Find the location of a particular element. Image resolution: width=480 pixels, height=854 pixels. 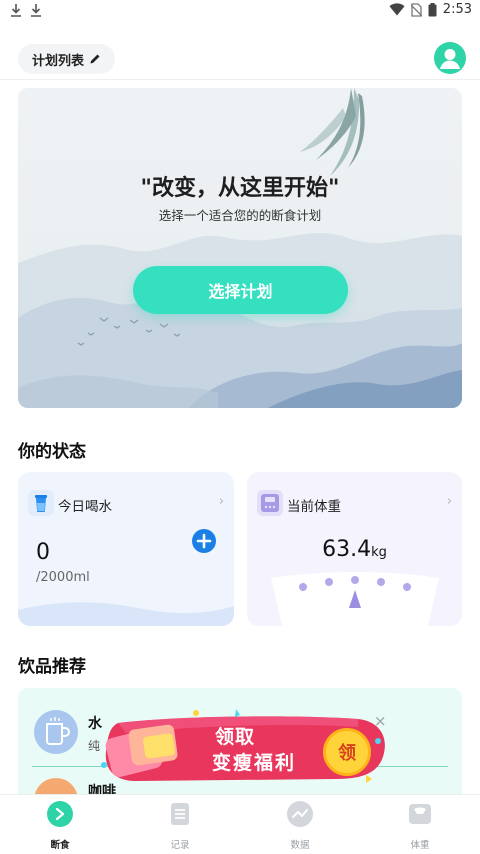

hero-title: "改变，从这里开始" is located at coordinates (240, 188).